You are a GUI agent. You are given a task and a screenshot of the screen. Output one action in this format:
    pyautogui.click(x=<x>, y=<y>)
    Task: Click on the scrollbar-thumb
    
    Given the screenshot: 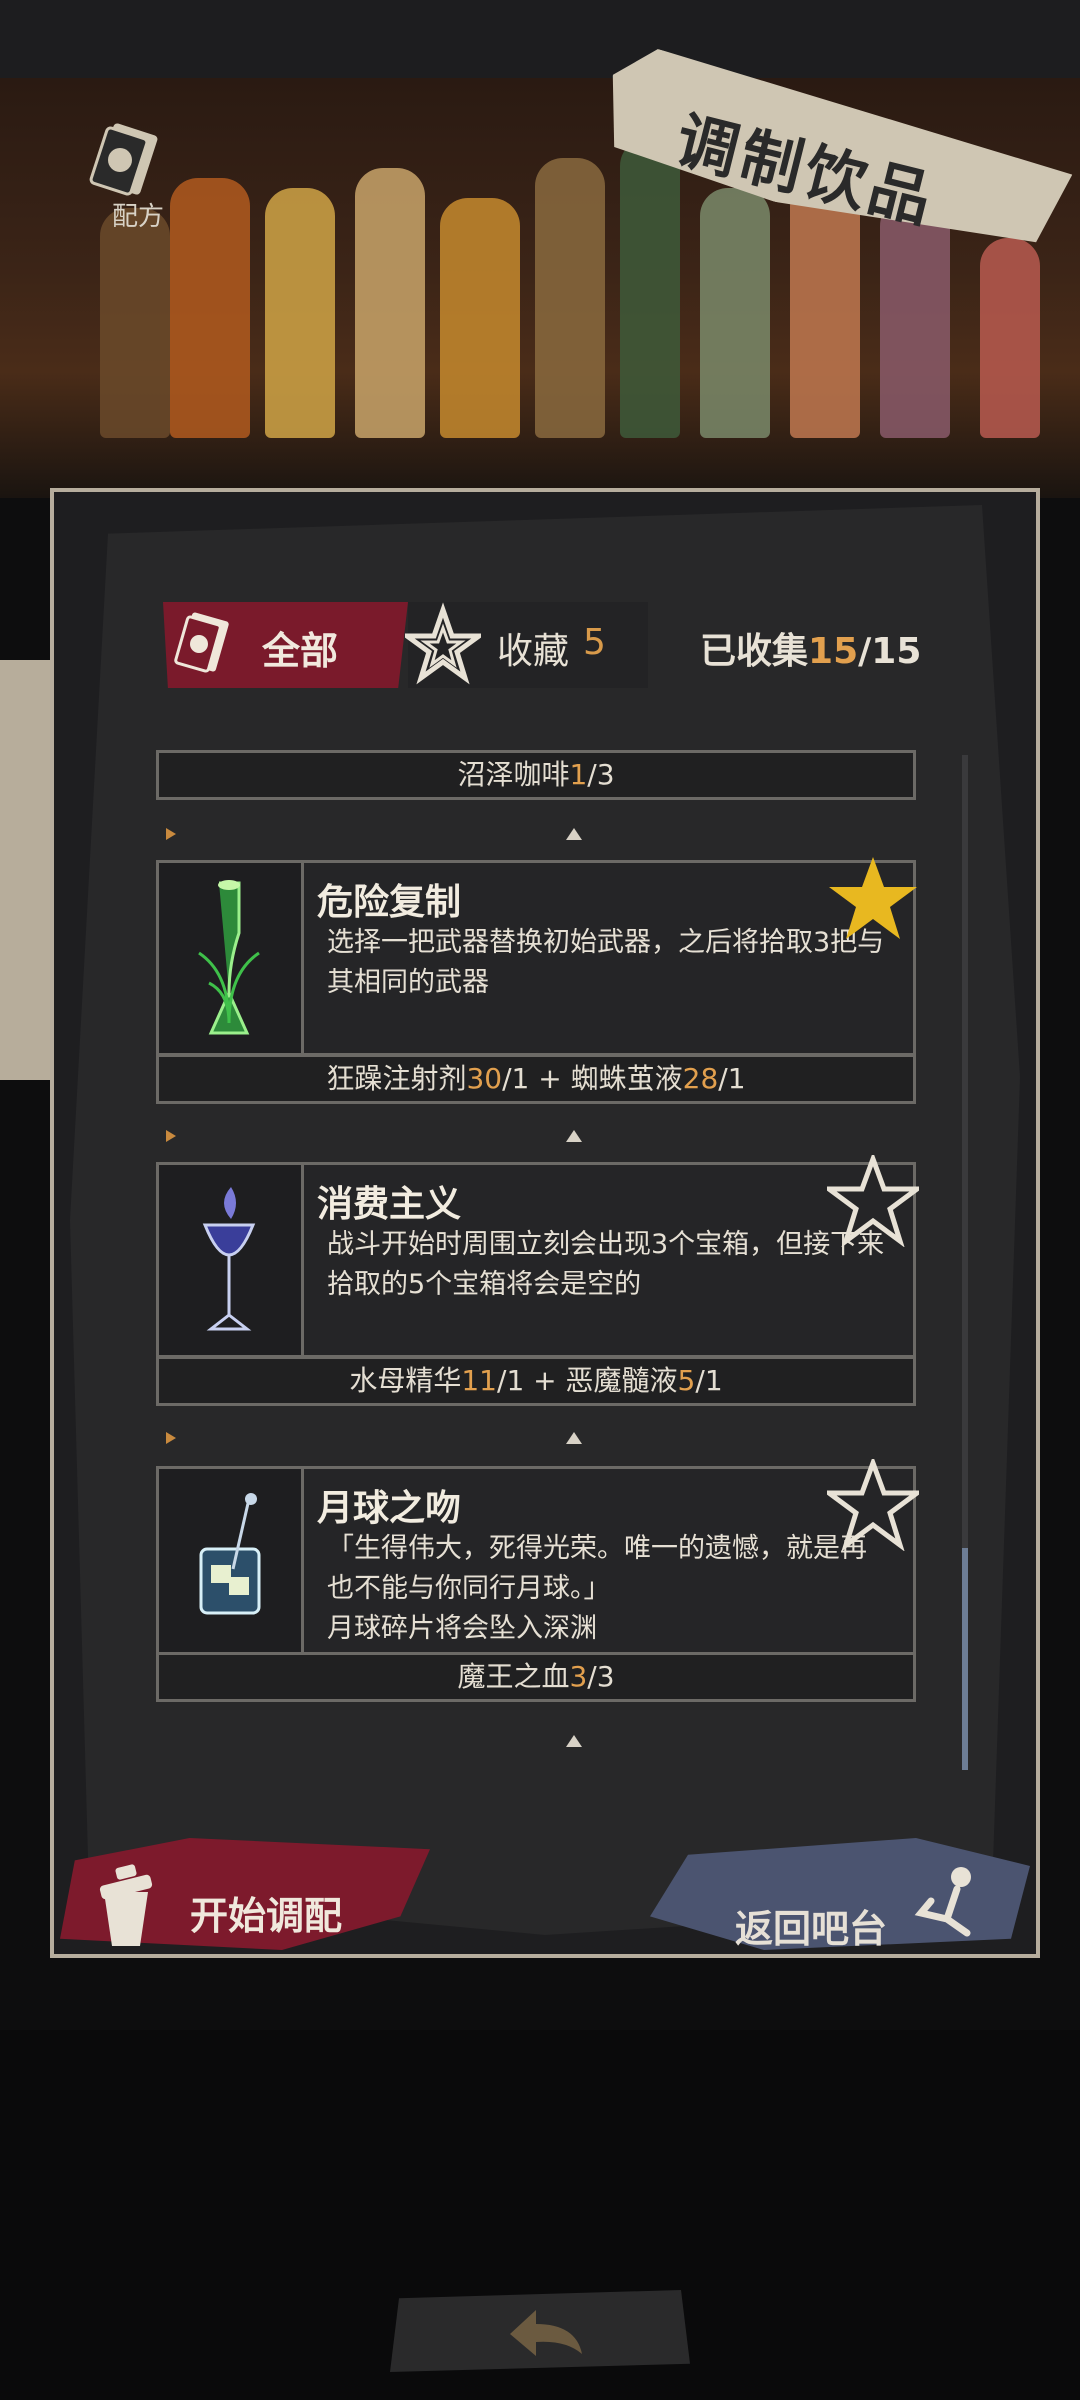 What is the action you would take?
    pyautogui.click(x=965, y=1659)
    